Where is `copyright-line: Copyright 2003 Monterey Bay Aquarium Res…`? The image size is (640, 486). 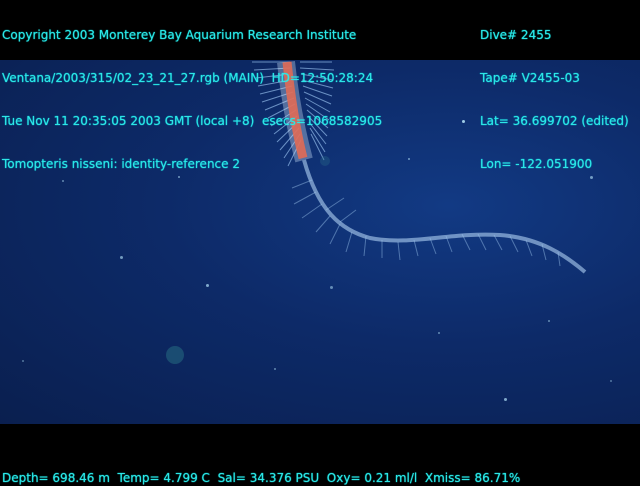 copyright-line: Copyright 2003 Monterey Bay Aquarium Res… is located at coordinates (179, 35).